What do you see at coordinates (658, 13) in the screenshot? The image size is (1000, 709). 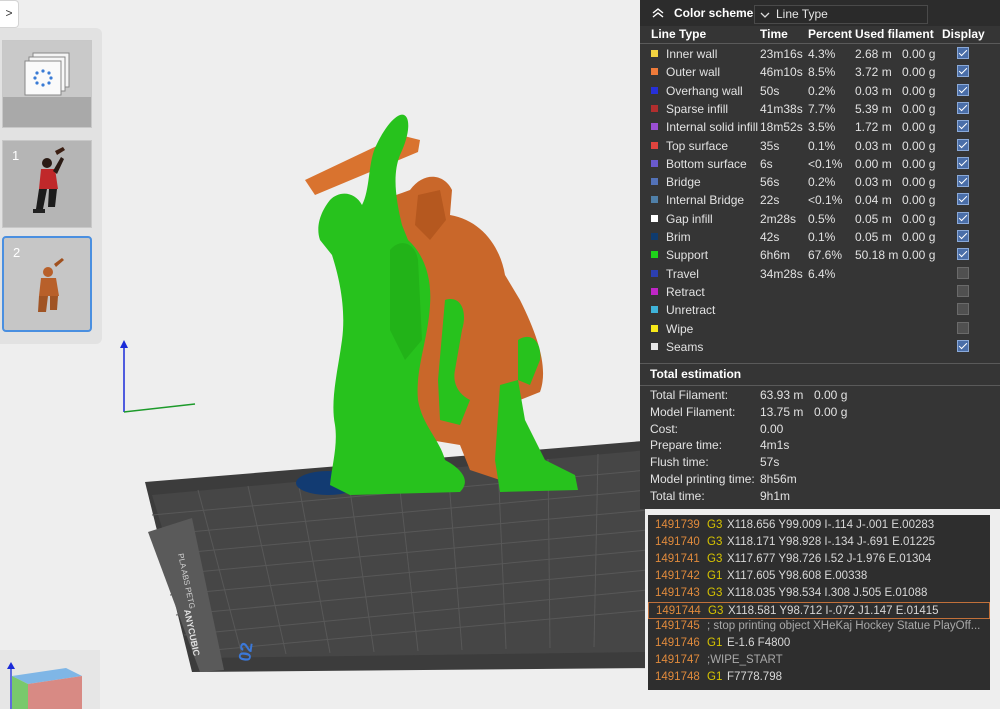 I see `double-chevron-up-icon` at bounding box center [658, 13].